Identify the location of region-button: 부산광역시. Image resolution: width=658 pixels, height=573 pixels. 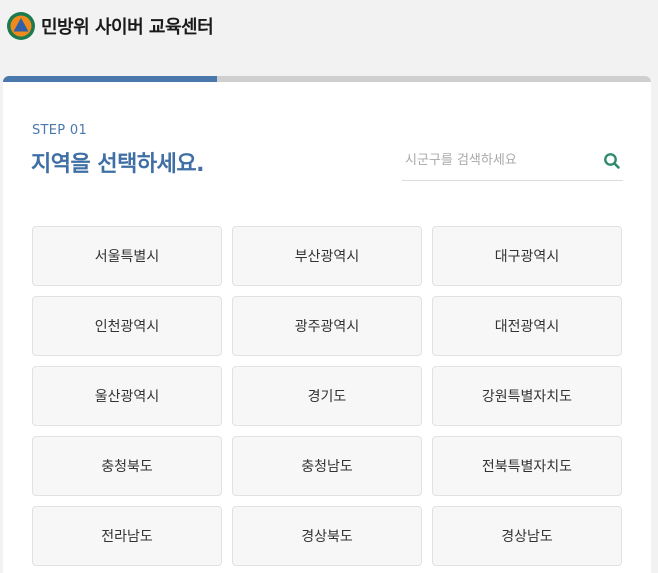
(327, 256).